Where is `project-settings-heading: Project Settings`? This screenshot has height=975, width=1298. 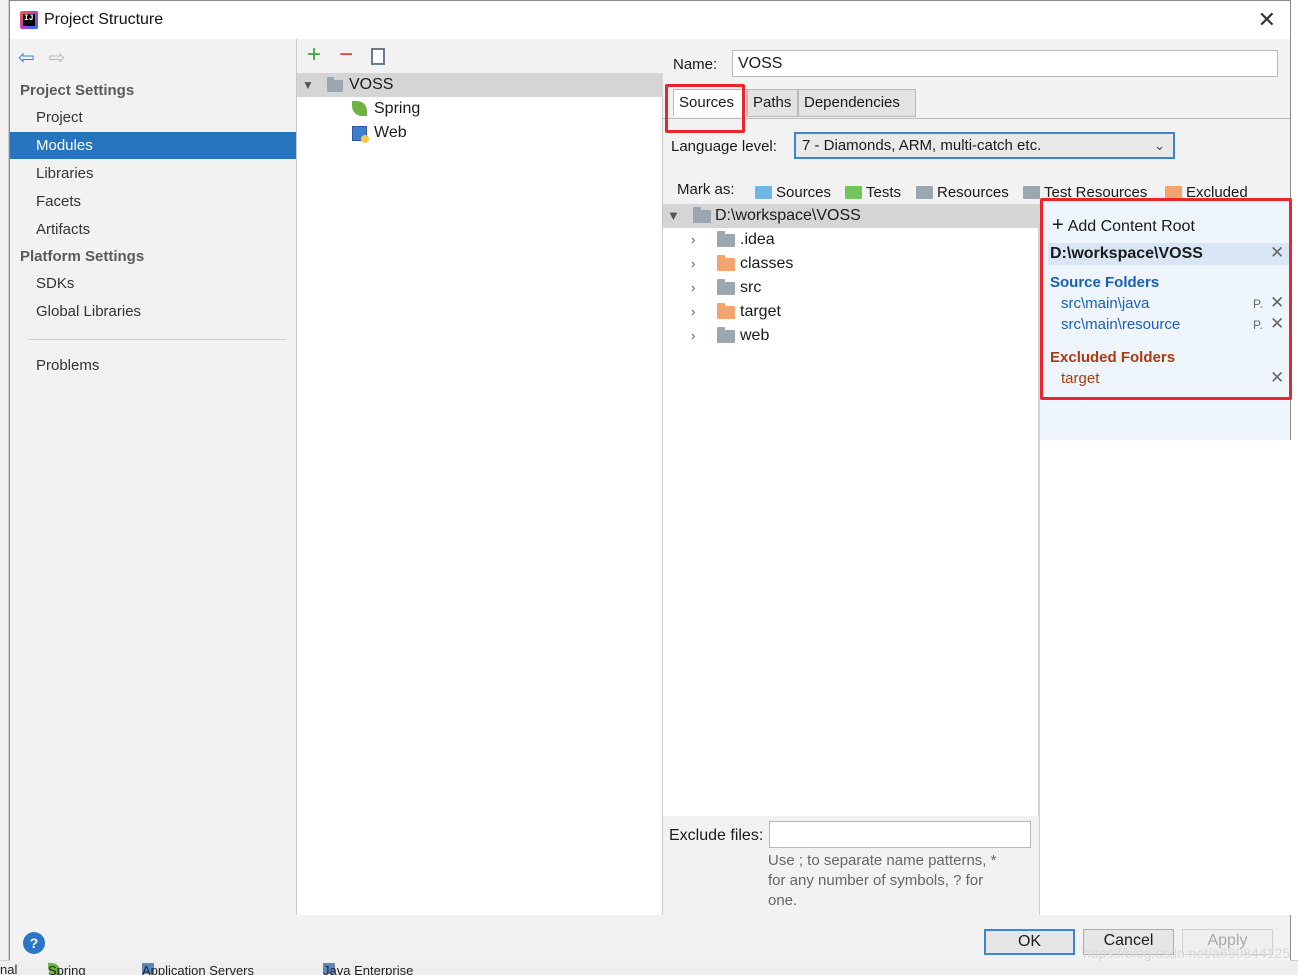 project-settings-heading: Project Settings is located at coordinates (77, 90).